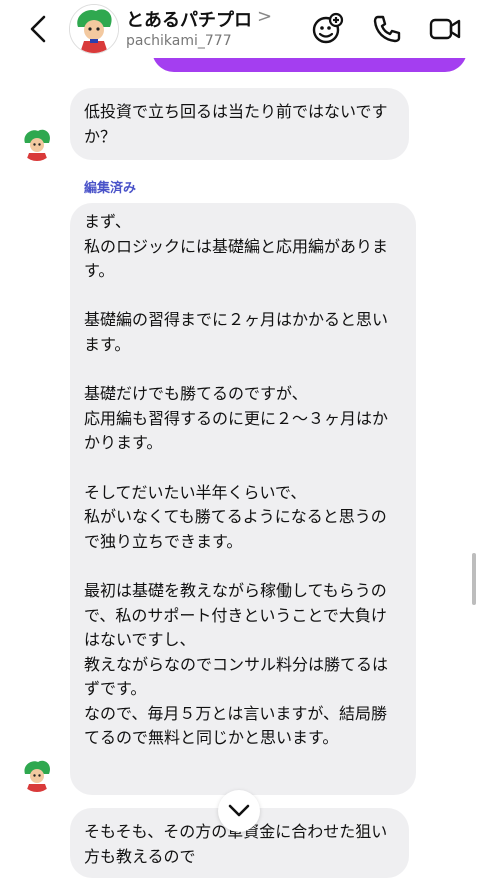  Describe the element at coordinates (387, 29) in the screenshot. I see `phone-icon` at that location.